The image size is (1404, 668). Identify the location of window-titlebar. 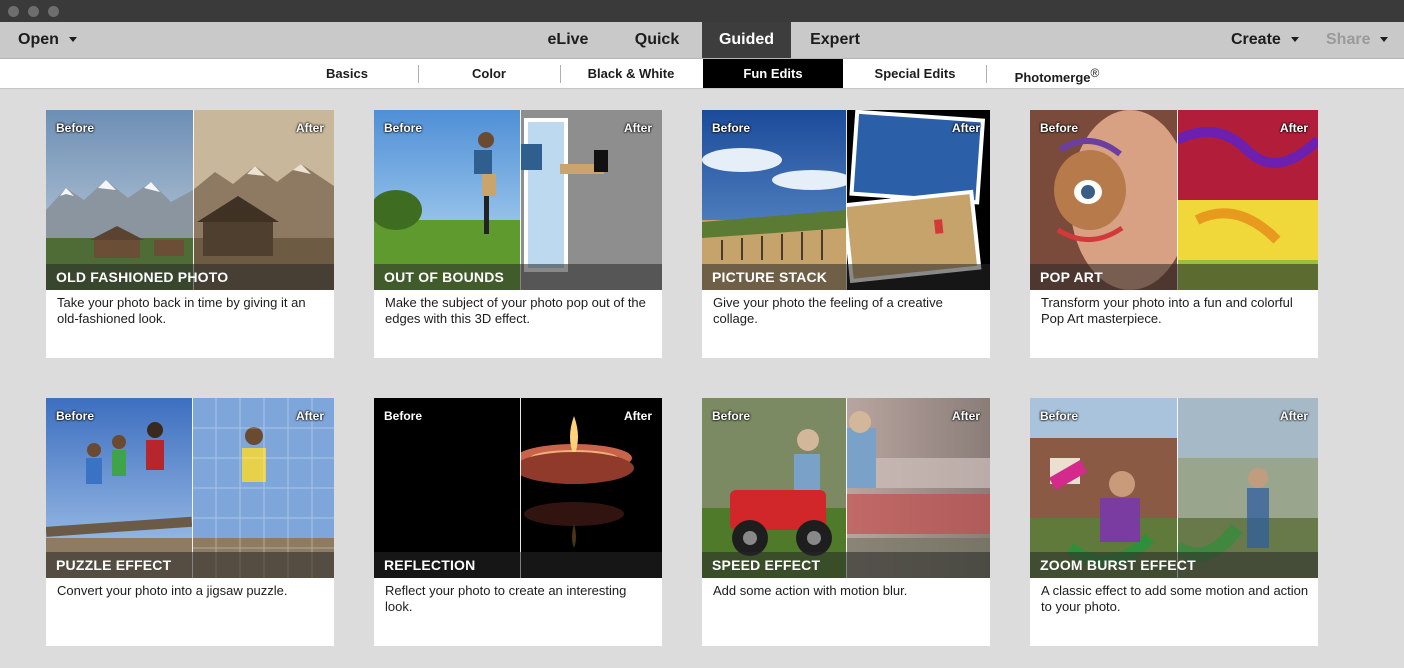
(702, 11).